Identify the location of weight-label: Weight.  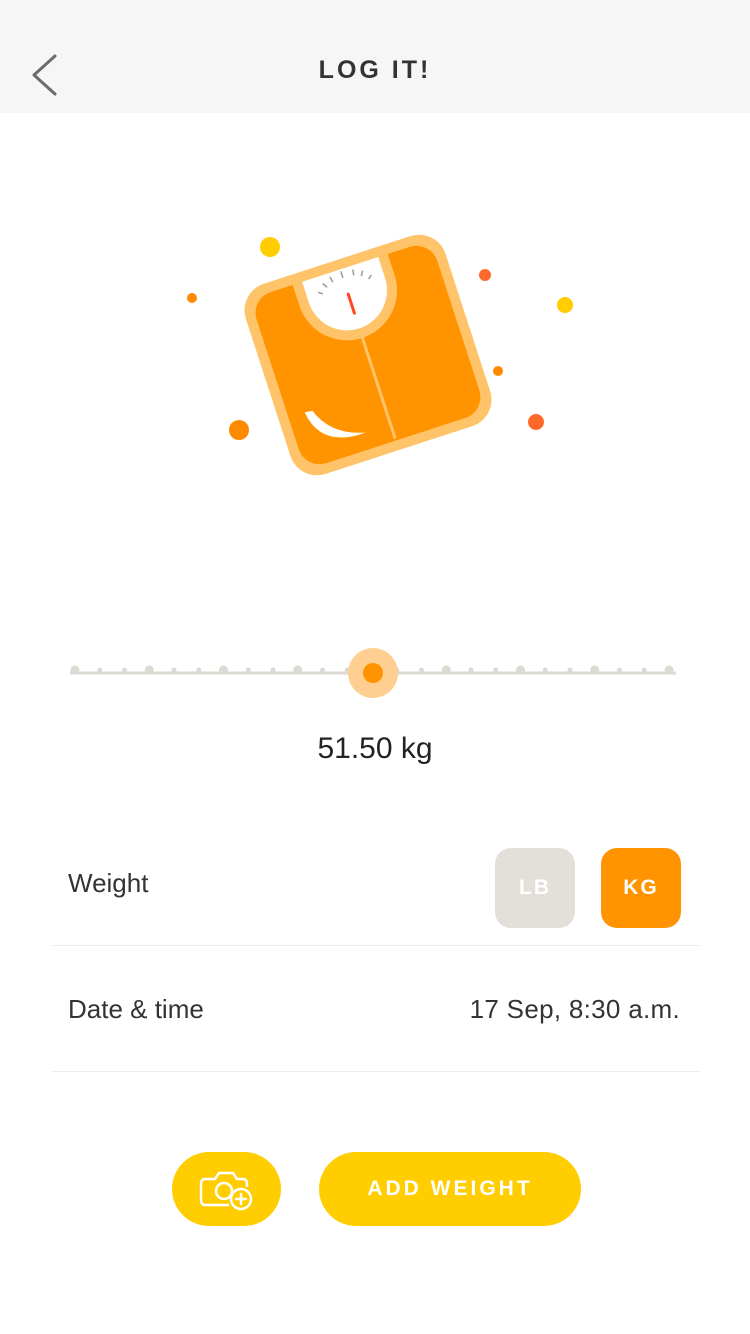
(108, 883).